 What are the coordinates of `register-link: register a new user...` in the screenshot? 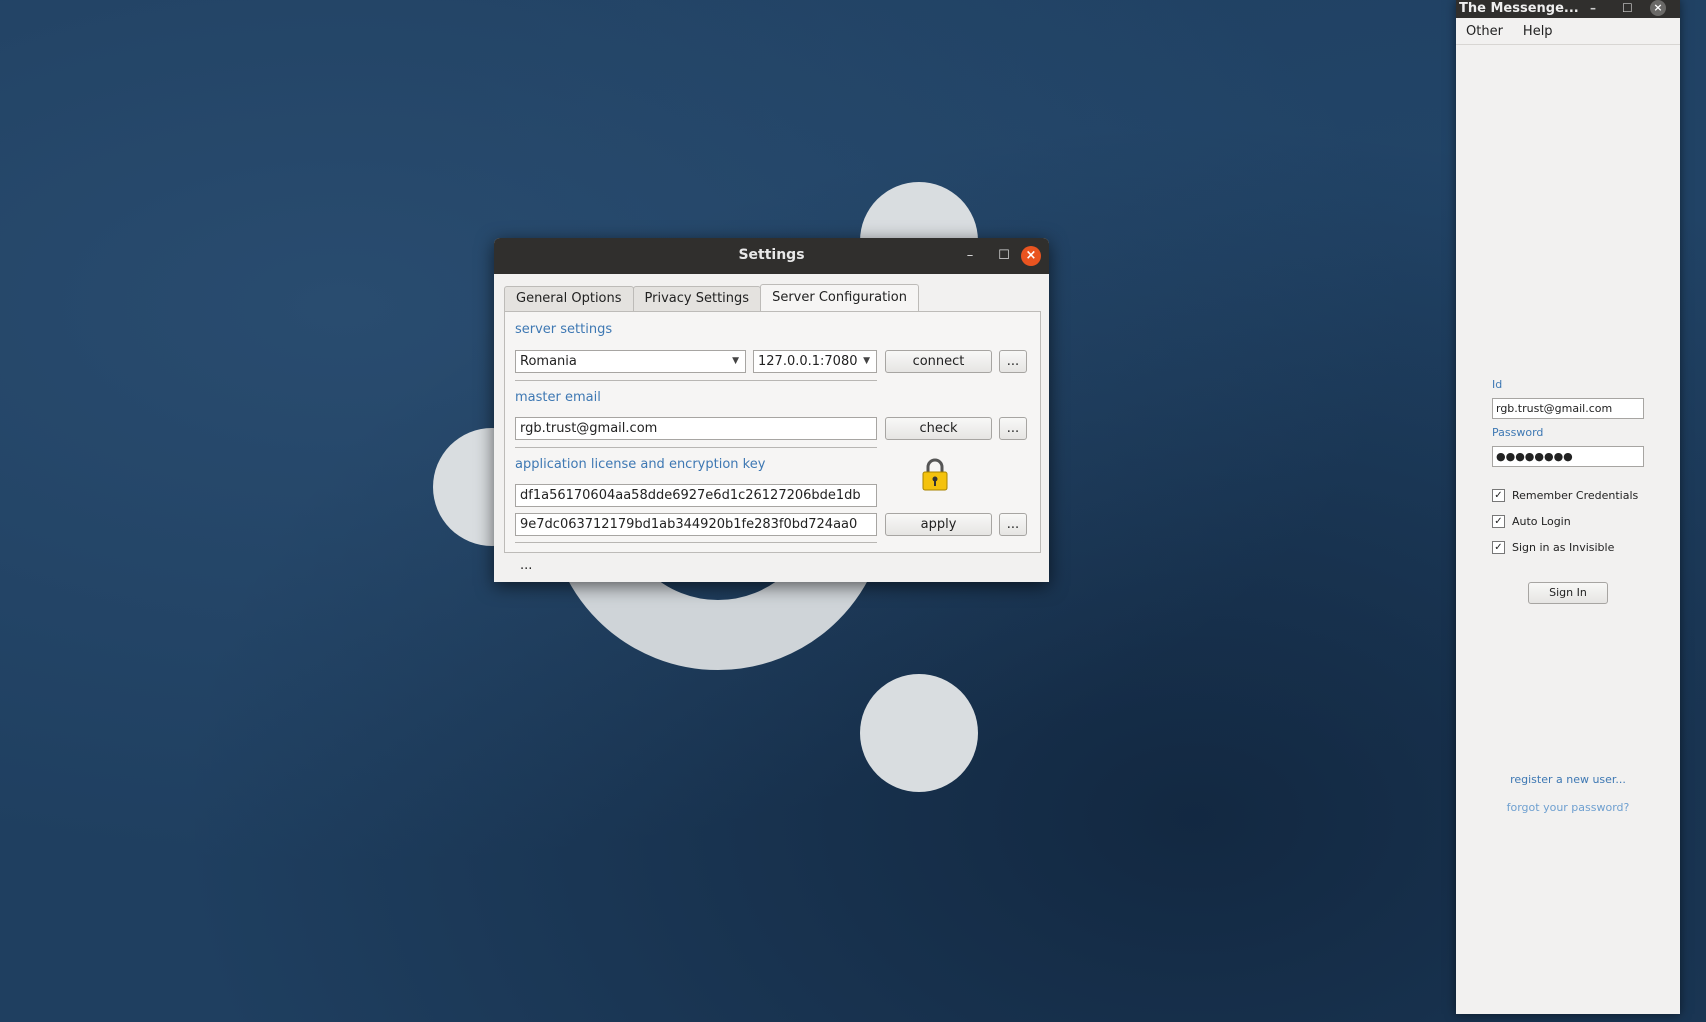 It's located at (1568, 779).